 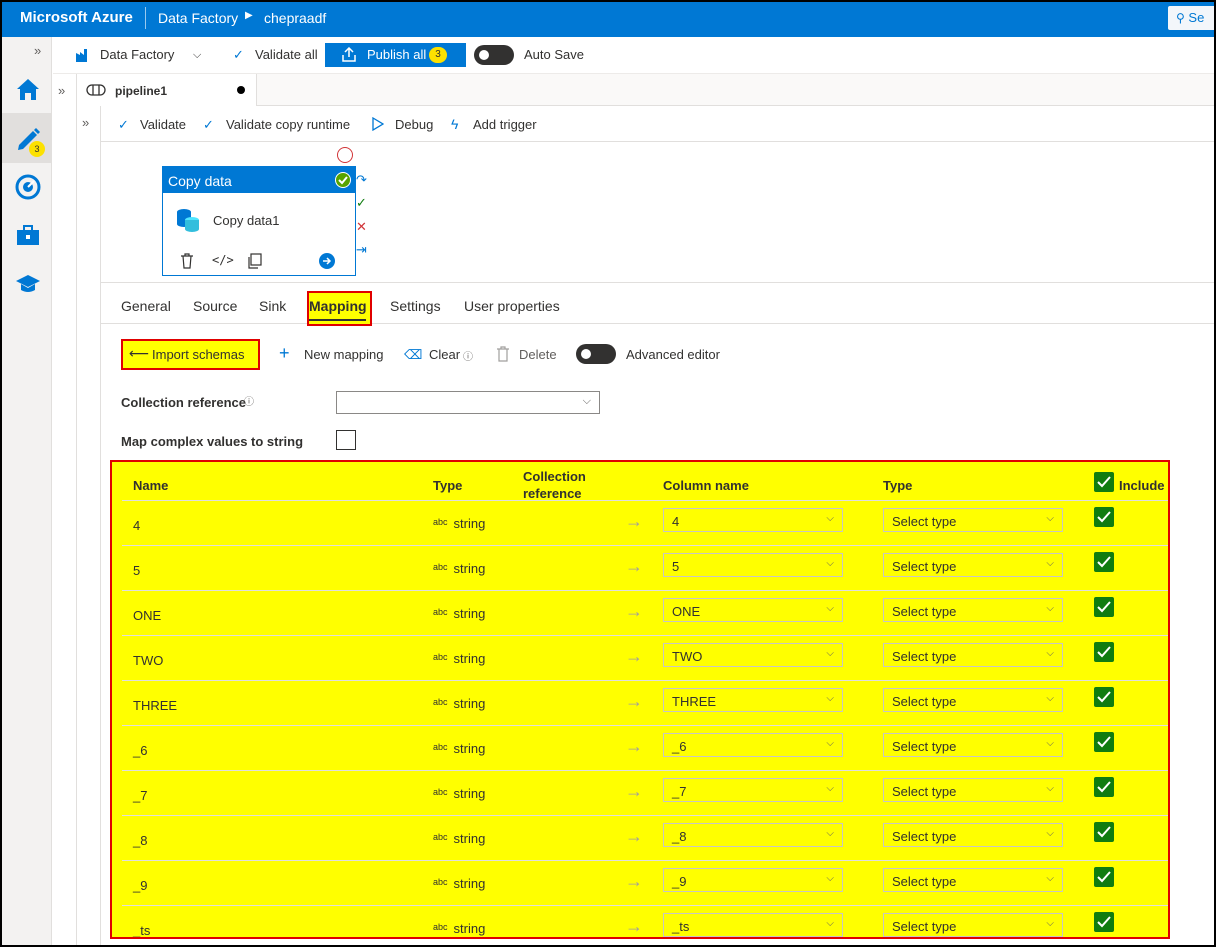 What do you see at coordinates (76, 17) in the screenshot?
I see `azure-brand: Microsoft Azure` at bounding box center [76, 17].